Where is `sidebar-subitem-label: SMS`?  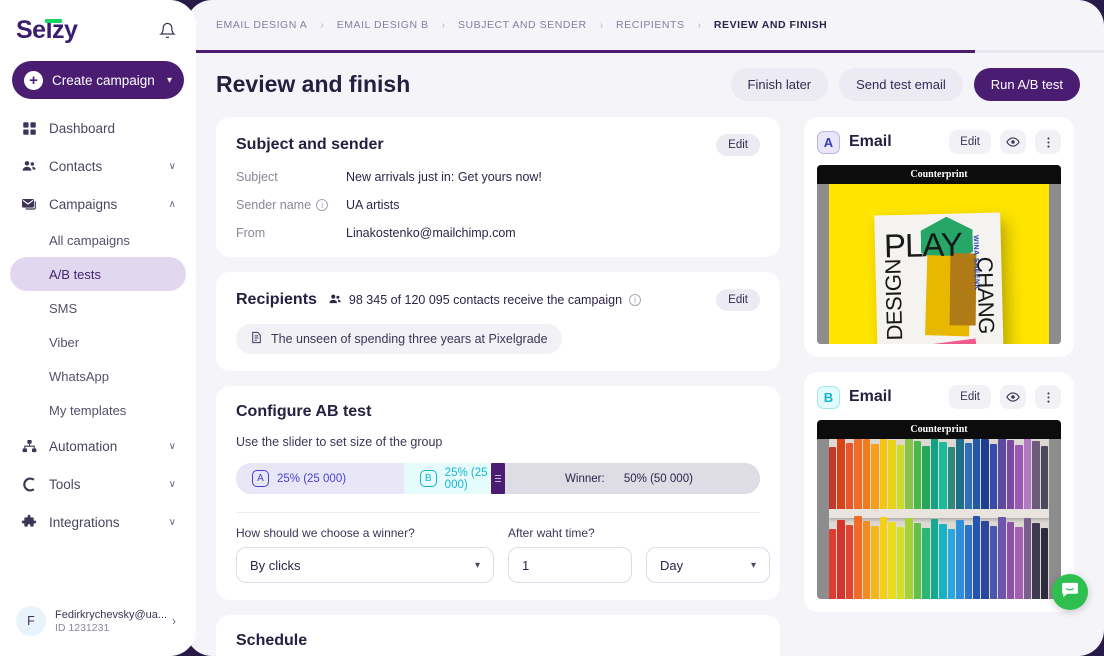
sidebar-subitem-label: SMS is located at coordinates (63, 308).